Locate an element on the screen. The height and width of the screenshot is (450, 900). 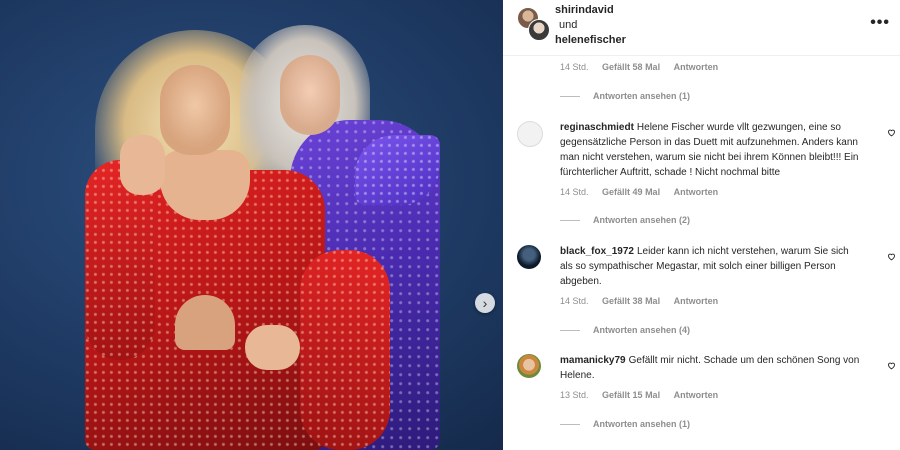
comment-time: 13 Std. is located at coordinates (574, 395).